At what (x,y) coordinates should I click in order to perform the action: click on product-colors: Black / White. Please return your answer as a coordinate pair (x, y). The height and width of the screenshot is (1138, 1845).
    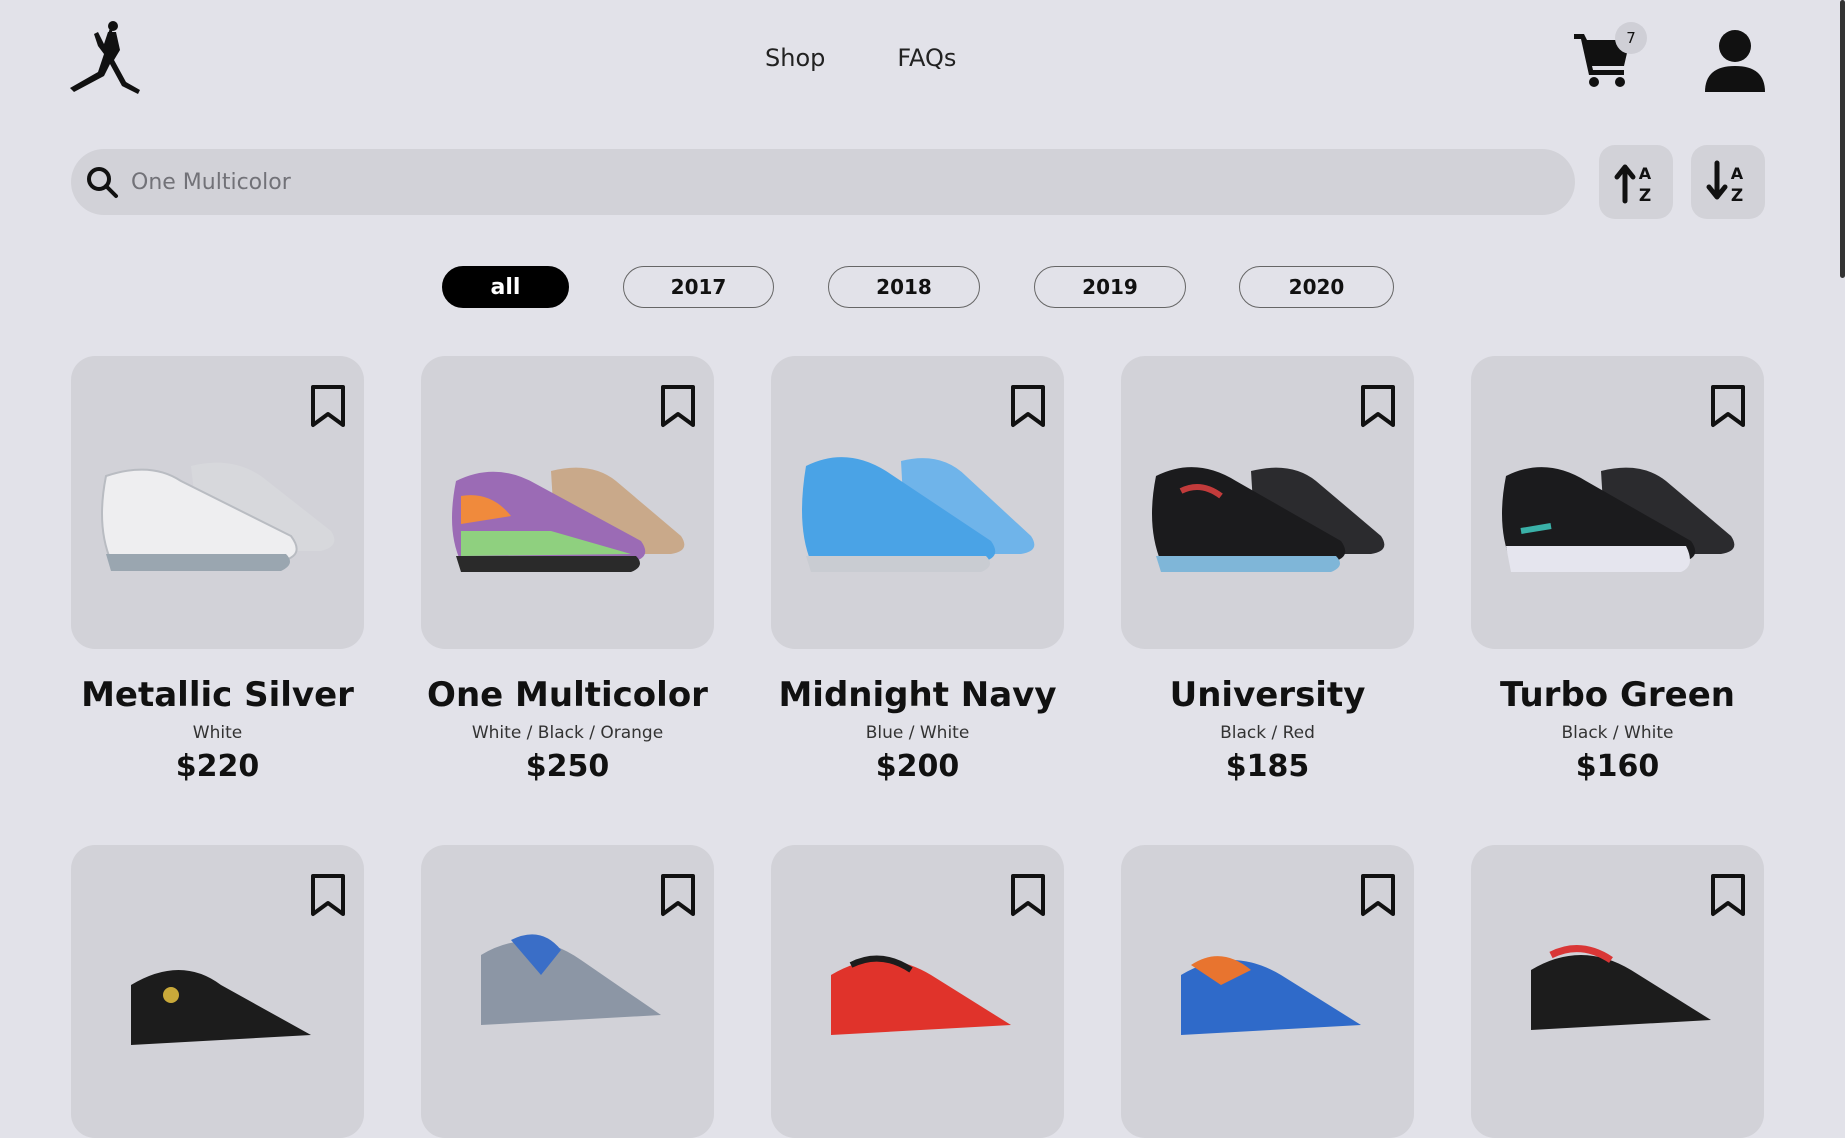
    Looking at the image, I should click on (1617, 733).